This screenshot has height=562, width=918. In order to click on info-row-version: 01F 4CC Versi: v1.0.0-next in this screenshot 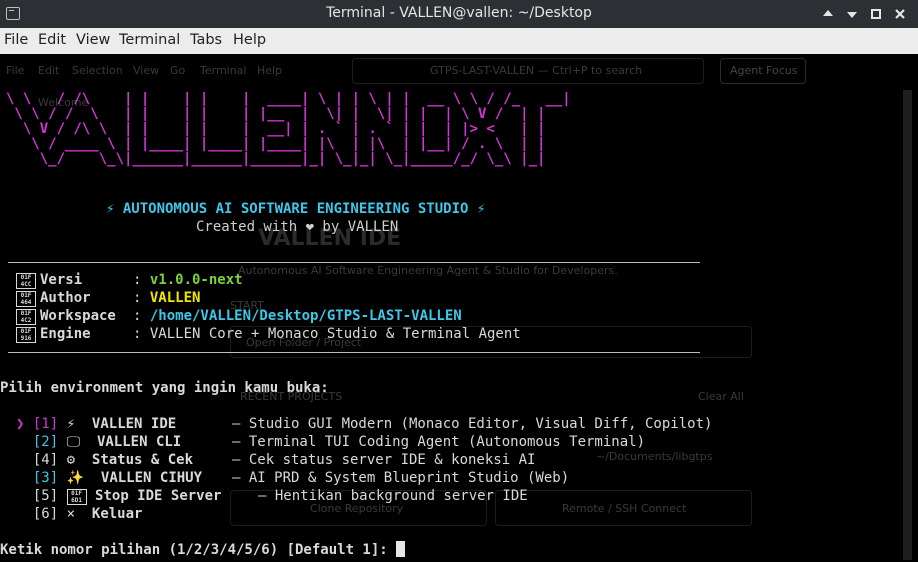, I will do `click(129, 280)`.